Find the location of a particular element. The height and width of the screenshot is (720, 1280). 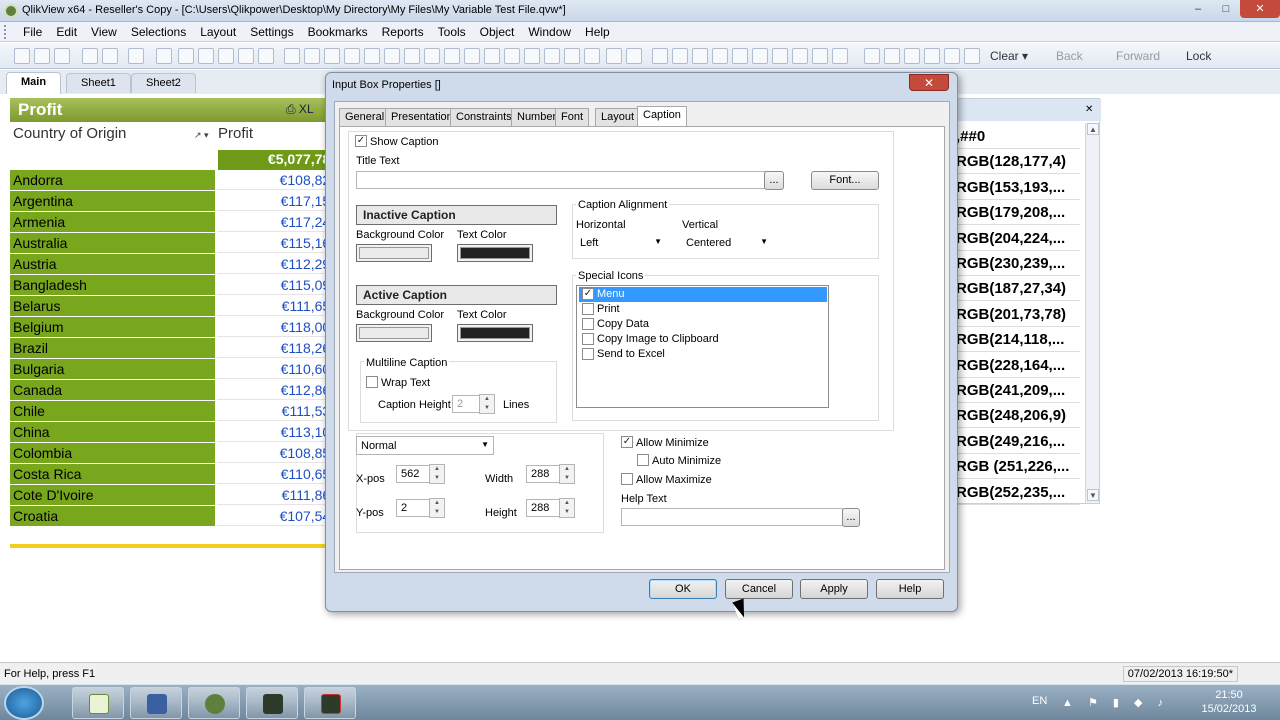

icon-print-checkbox is located at coordinates (588, 309).